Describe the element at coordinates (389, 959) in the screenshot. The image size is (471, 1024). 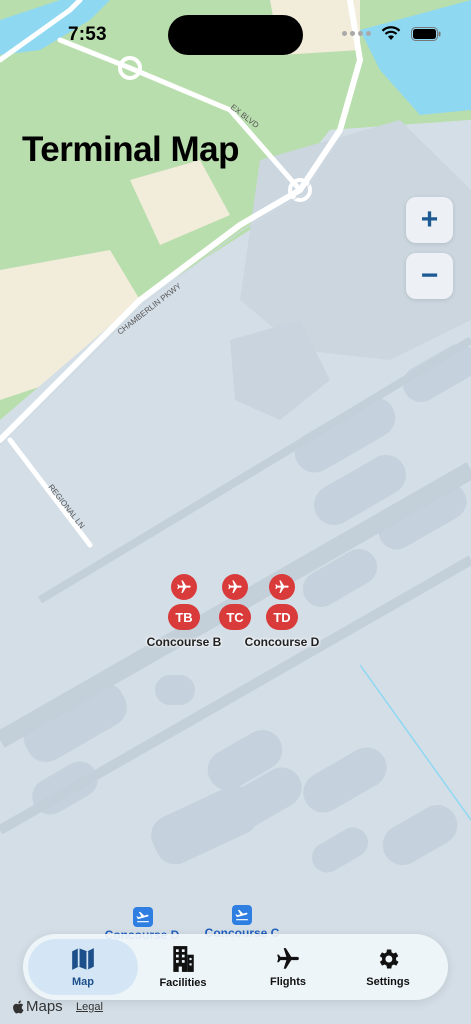
I see `gear-icon` at that location.